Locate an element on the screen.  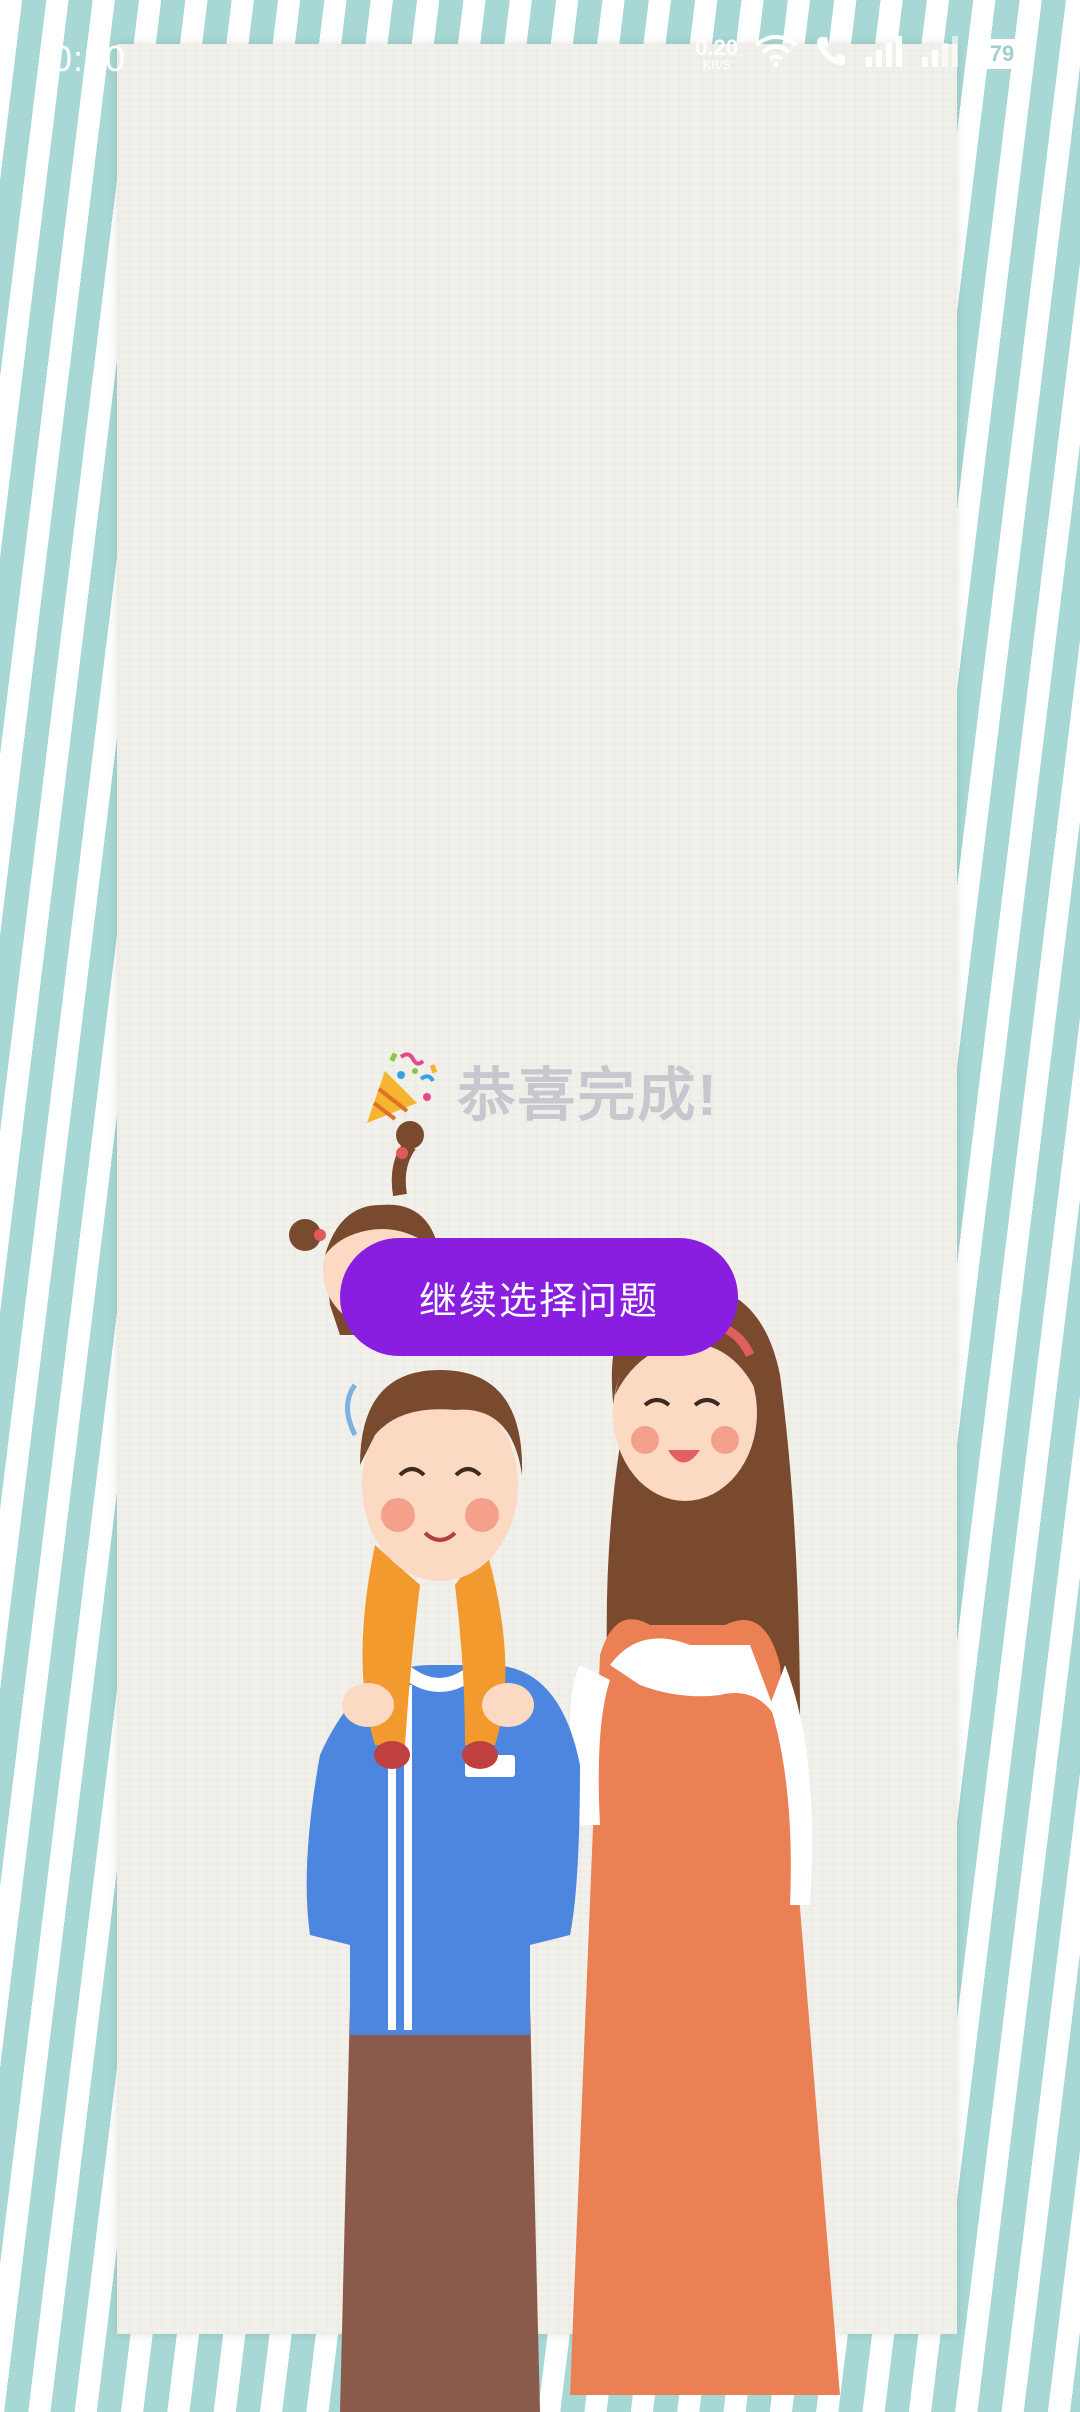
network-speed-unit: KB/S is located at coordinates (716, 64).